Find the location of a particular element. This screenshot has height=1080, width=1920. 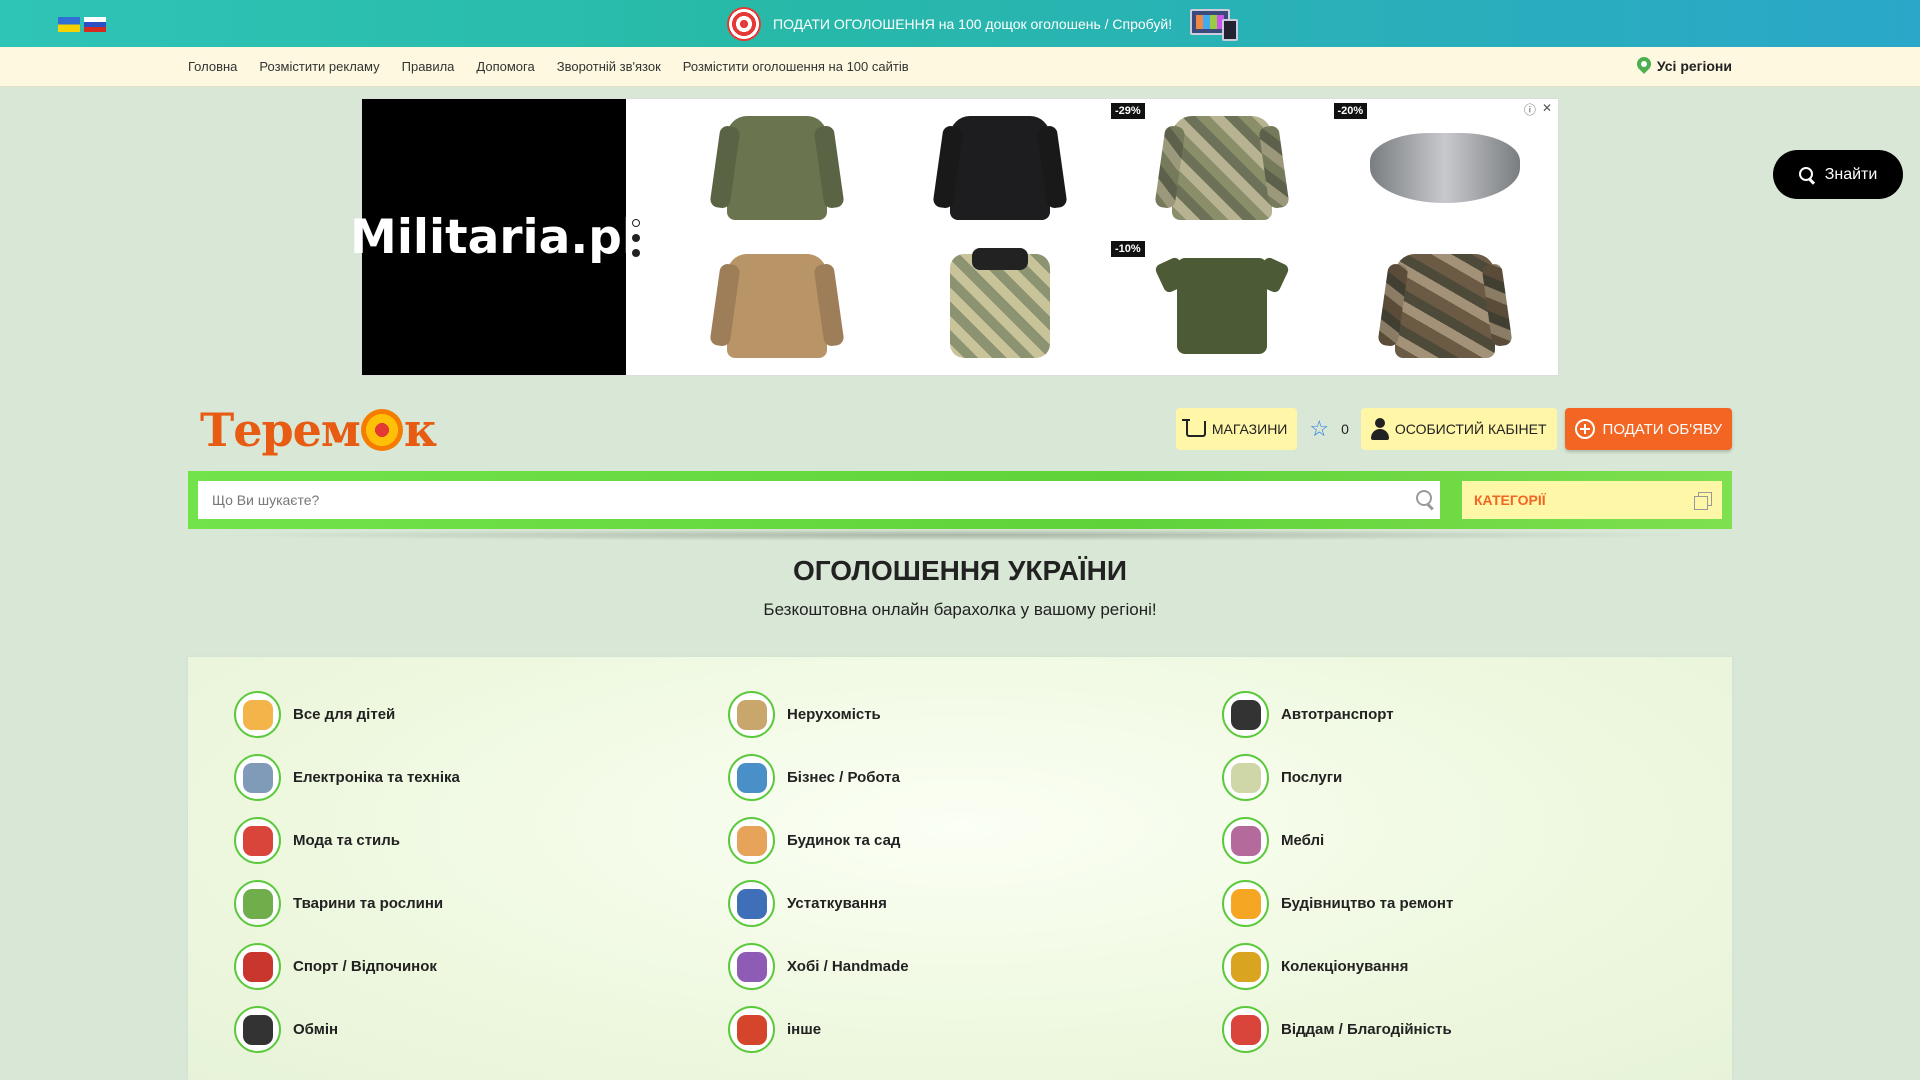

ad-product: -10% is located at coordinates (1222, 306).